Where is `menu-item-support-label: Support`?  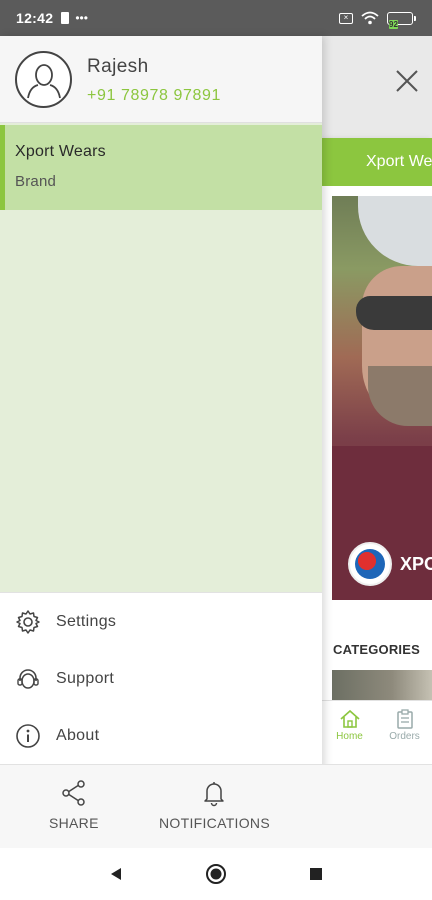
menu-item-support-label: Support is located at coordinates (85, 678).